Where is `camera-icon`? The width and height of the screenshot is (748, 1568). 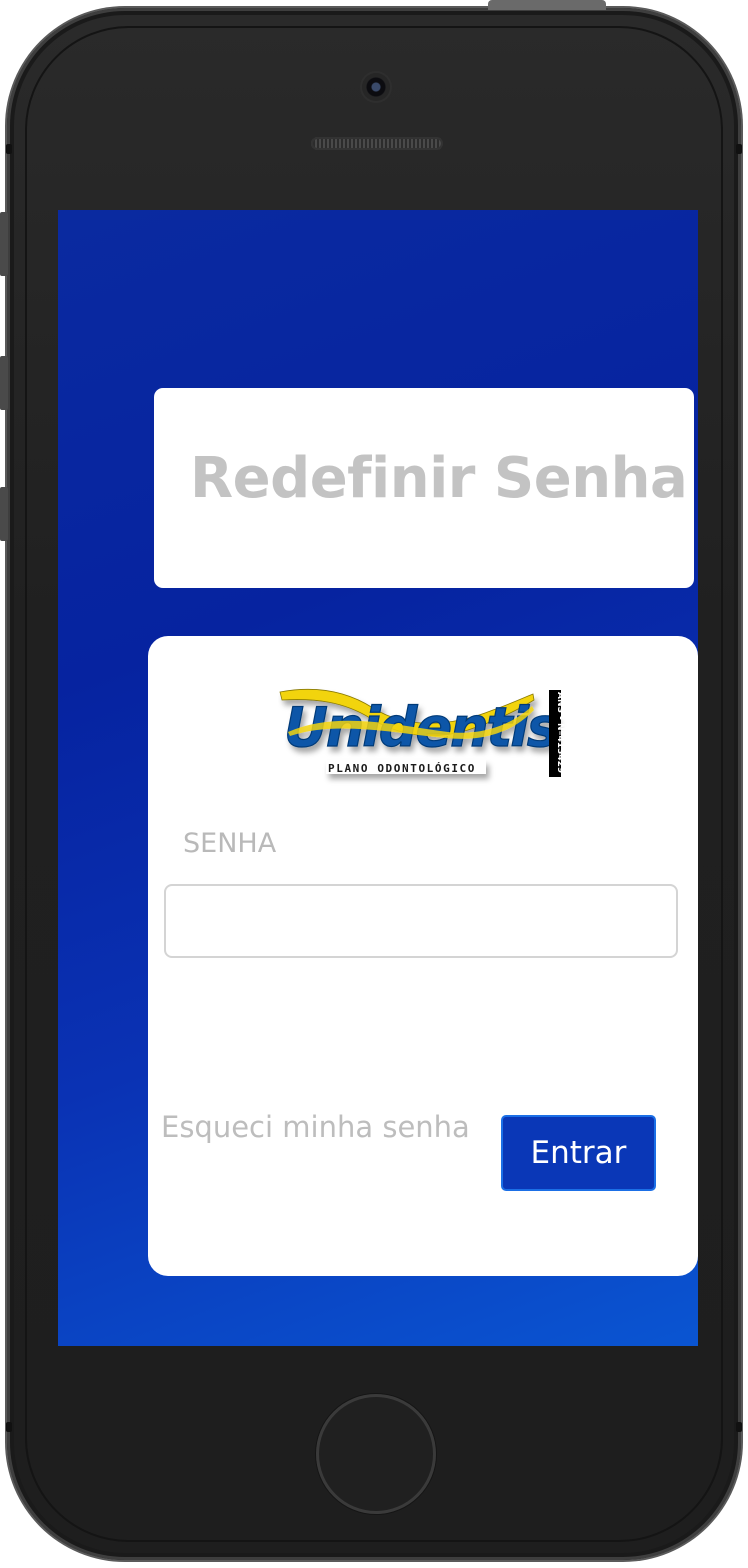 camera-icon is located at coordinates (376, 87).